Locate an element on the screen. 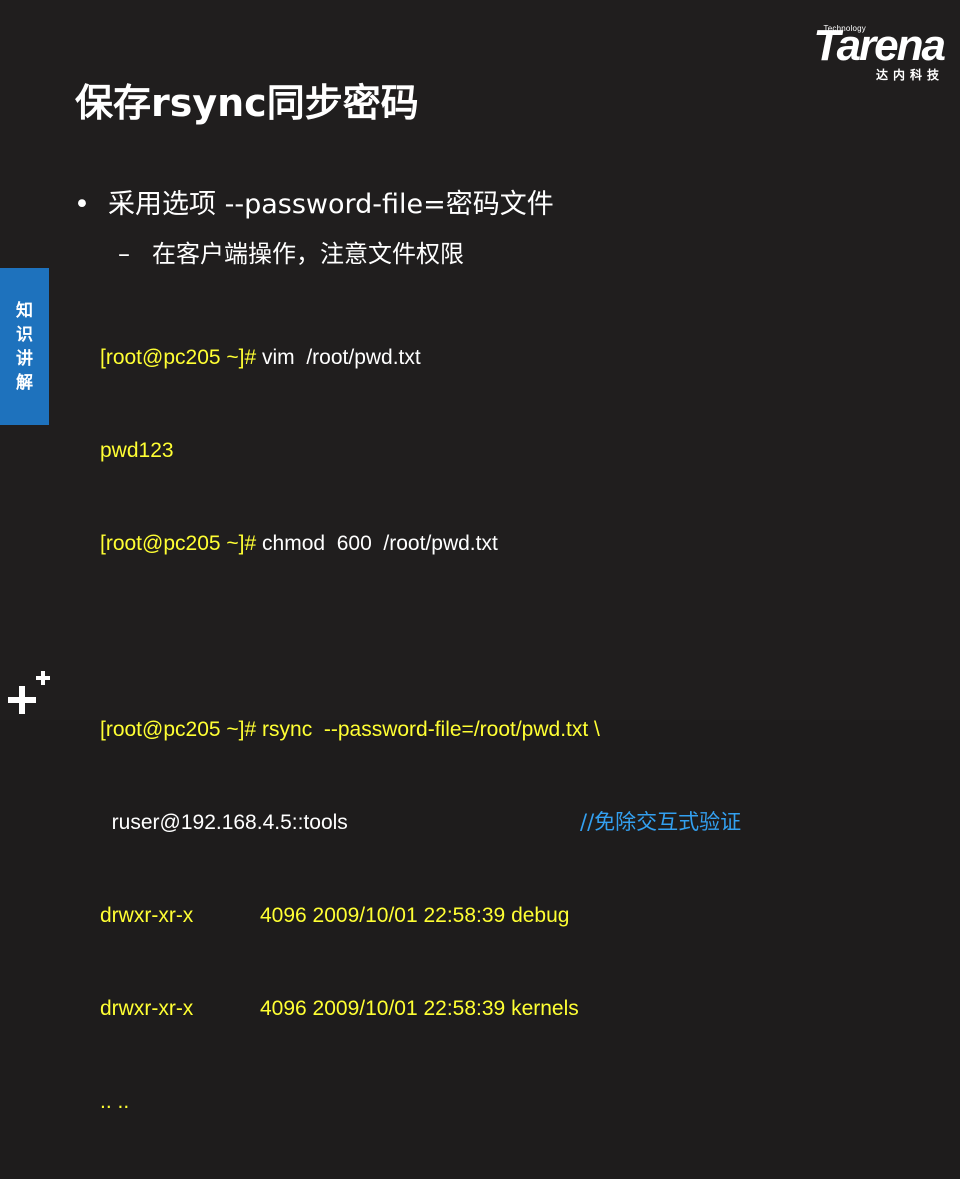 The width and height of the screenshot is (960, 1179). shell-command: rsync --password-file=/root/pwd.txt \ is located at coordinates (431, 729).